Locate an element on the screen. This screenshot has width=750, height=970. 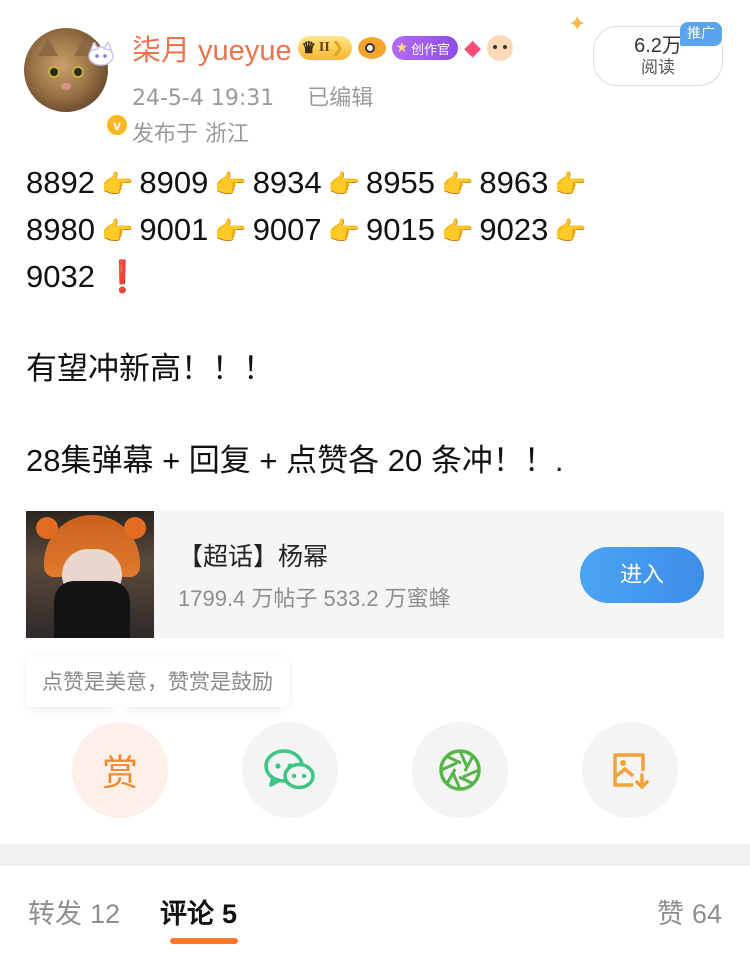
post-line-5: 28集弹幕 + 回复 + 点赞各 20 条冲！！. is located at coordinates (295, 460).